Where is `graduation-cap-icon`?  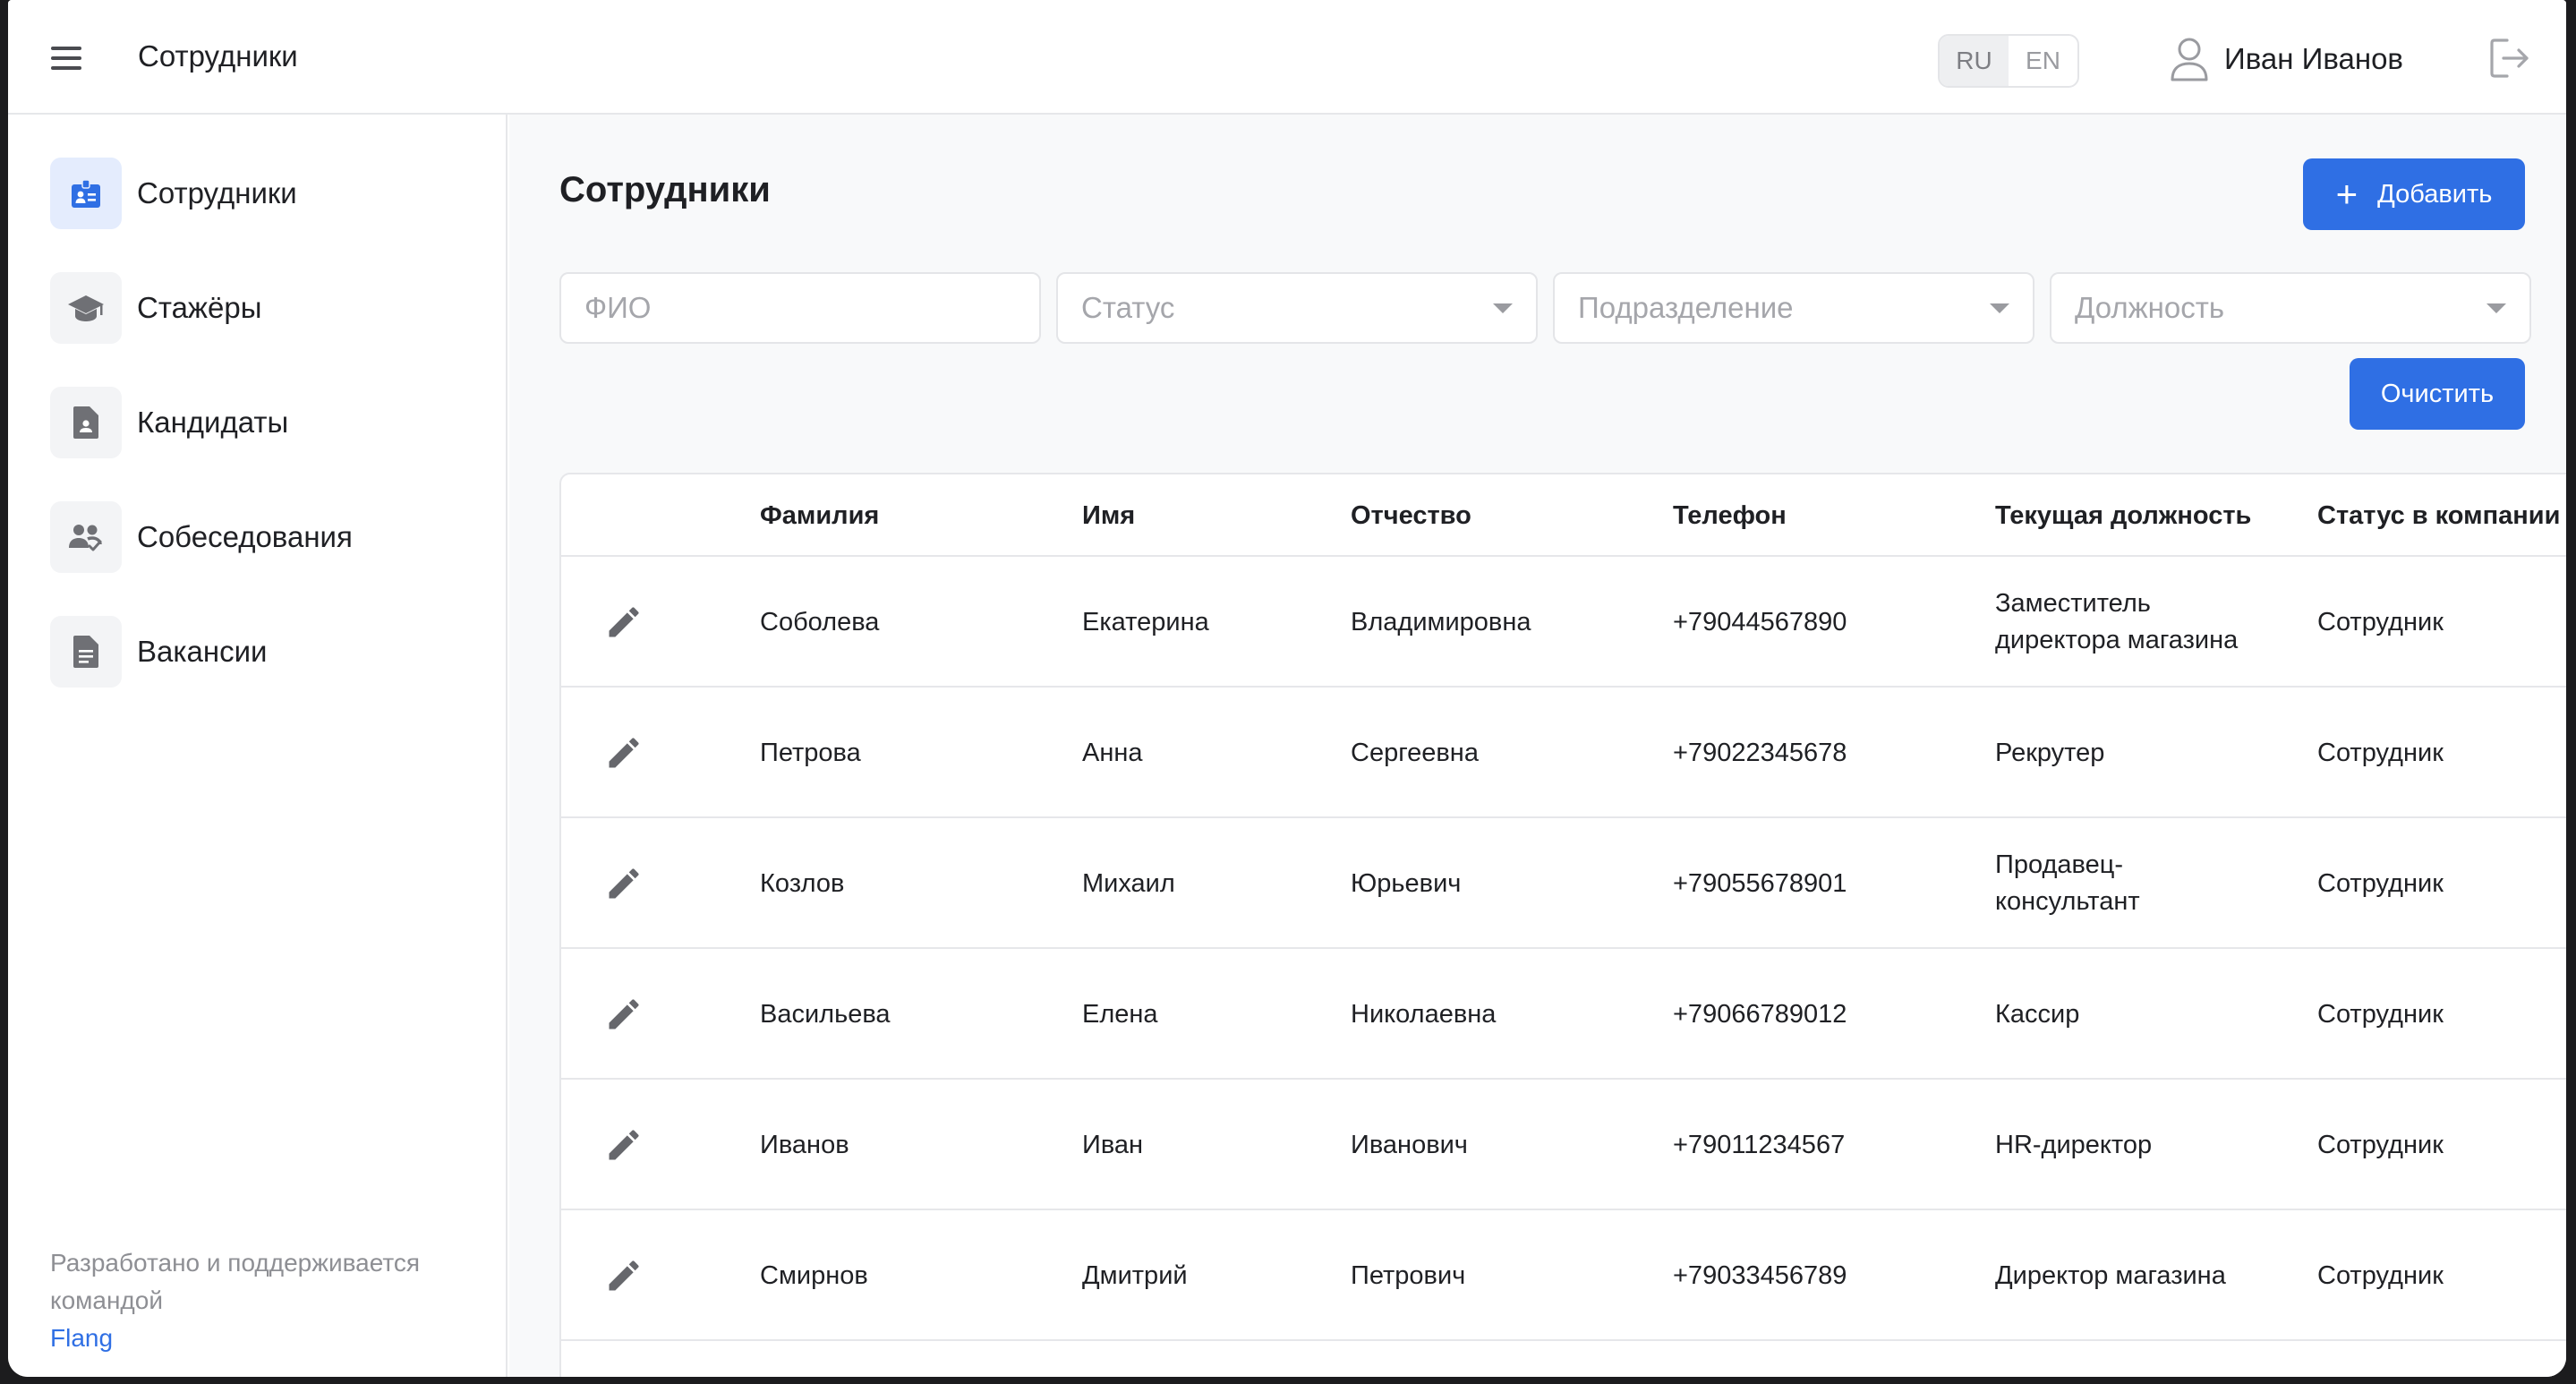 graduation-cap-icon is located at coordinates (86, 308).